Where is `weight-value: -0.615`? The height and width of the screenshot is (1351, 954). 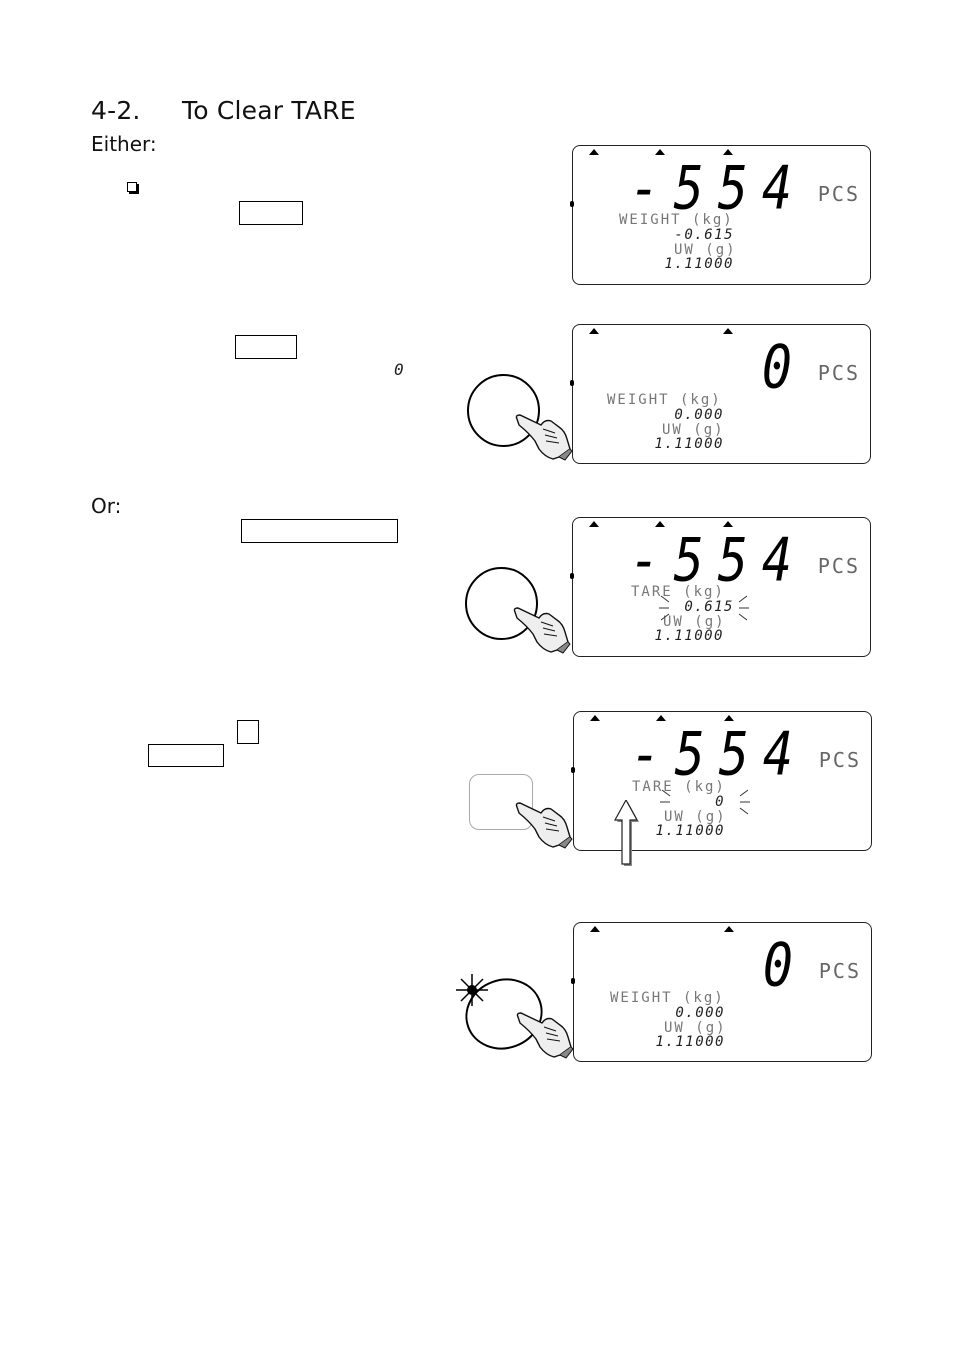 weight-value: -0.615 is located at coordinates (704, 235).